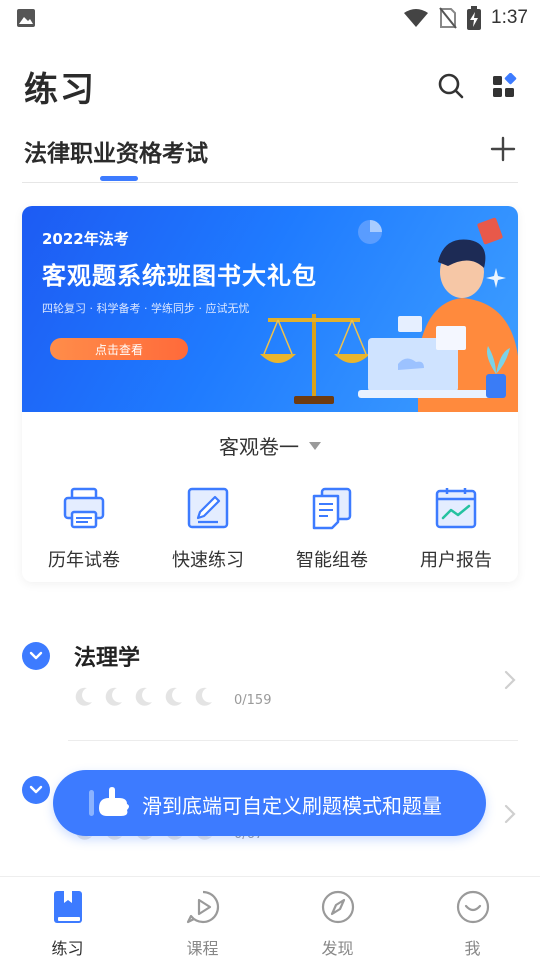 Image resolution: width=540 pixels, height=960 pixels. What do you see at coordinates (119, 349) in the screenshot?
I see `banner-cta-button: 点击查看` at bounding box center [119, 349].